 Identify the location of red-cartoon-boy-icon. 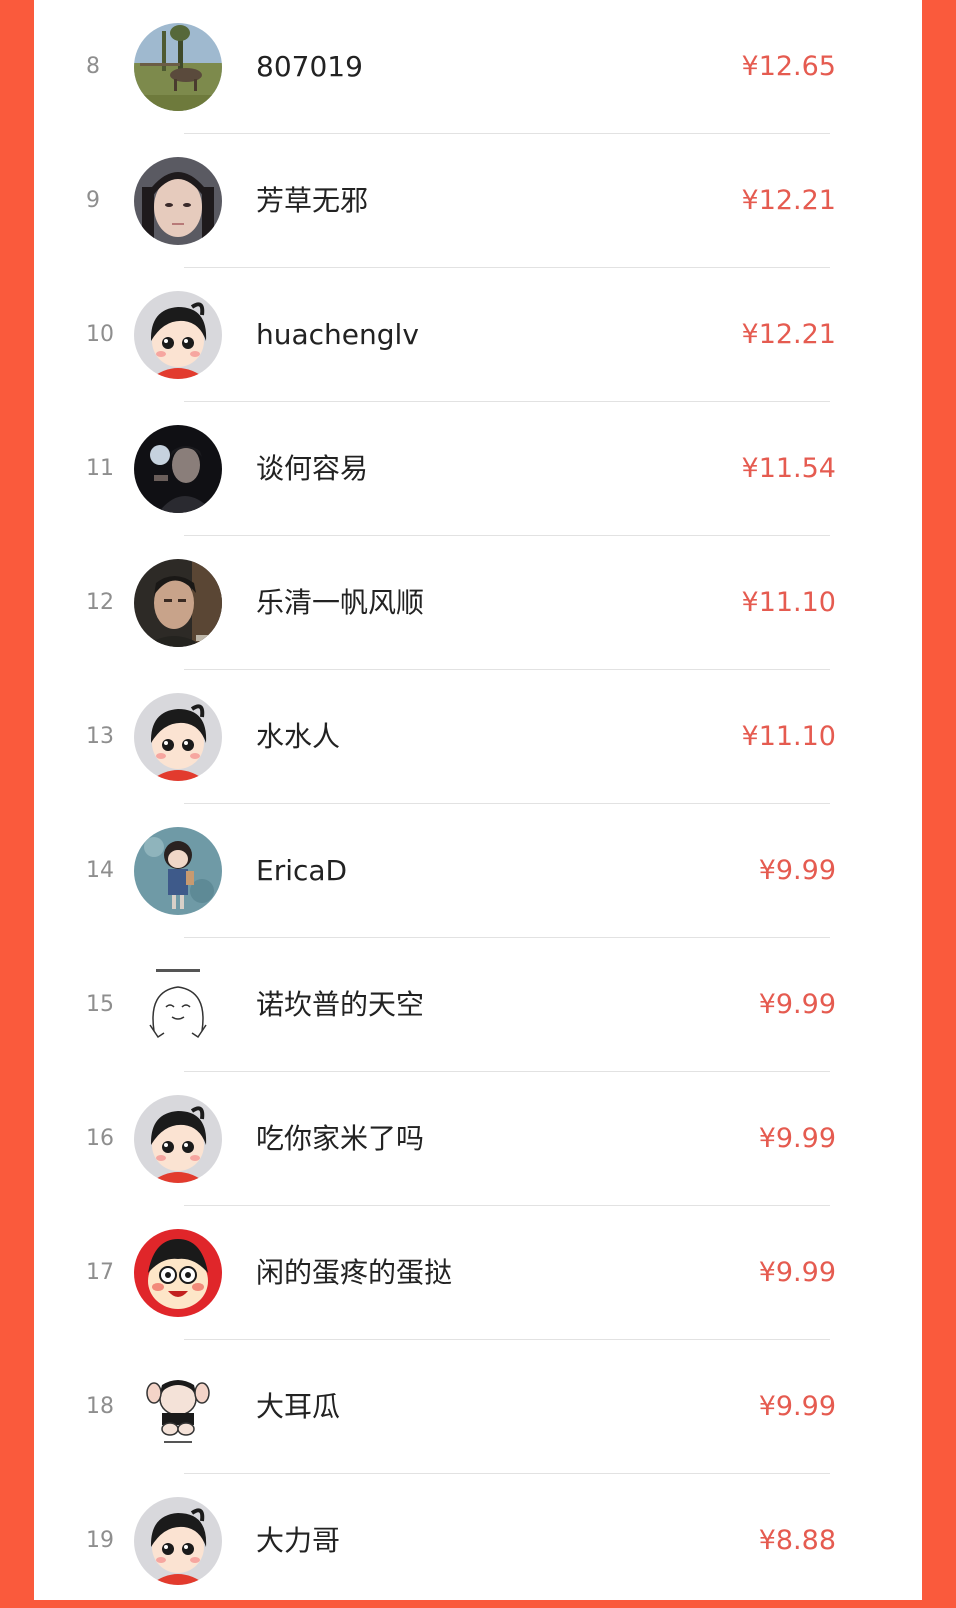
(178, 1273).